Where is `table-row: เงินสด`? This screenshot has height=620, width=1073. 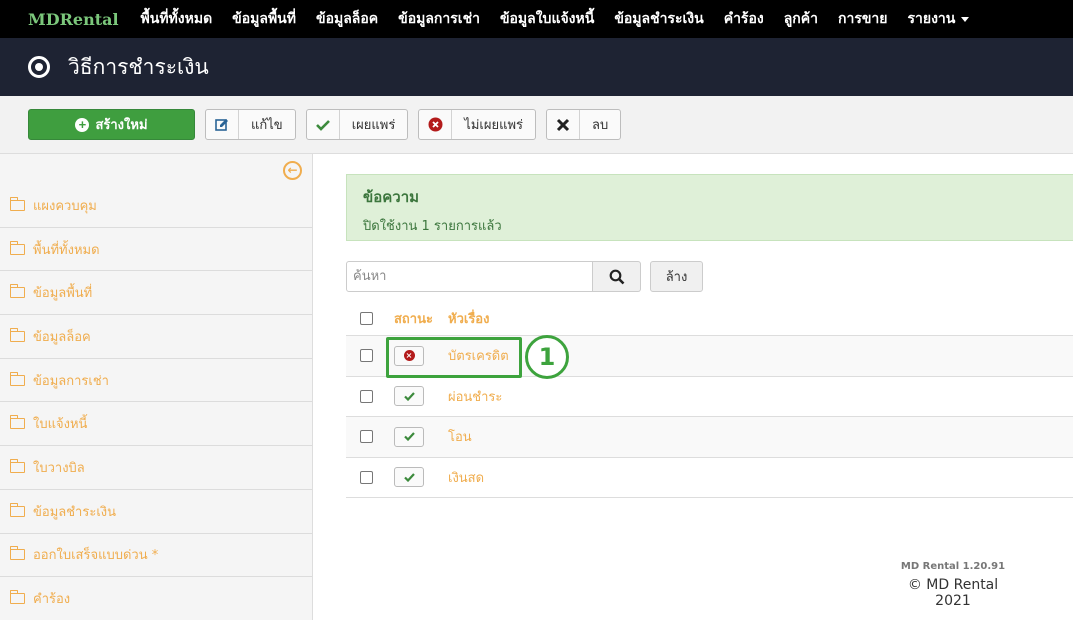
table-row: เงินสด is located at coordinates (709, 478).